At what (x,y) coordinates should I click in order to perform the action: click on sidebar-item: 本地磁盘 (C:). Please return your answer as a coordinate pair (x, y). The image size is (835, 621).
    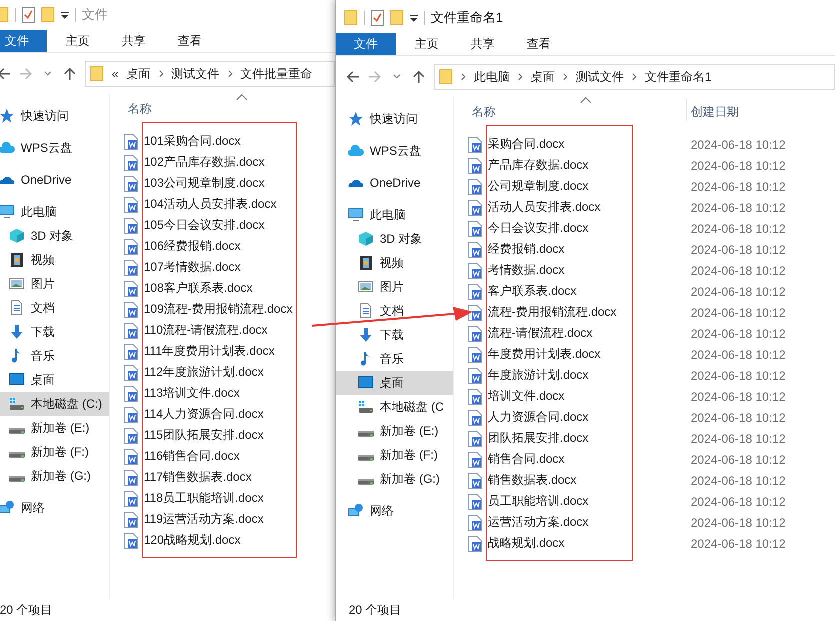
    Looking at the image, I should click on (54, 404).